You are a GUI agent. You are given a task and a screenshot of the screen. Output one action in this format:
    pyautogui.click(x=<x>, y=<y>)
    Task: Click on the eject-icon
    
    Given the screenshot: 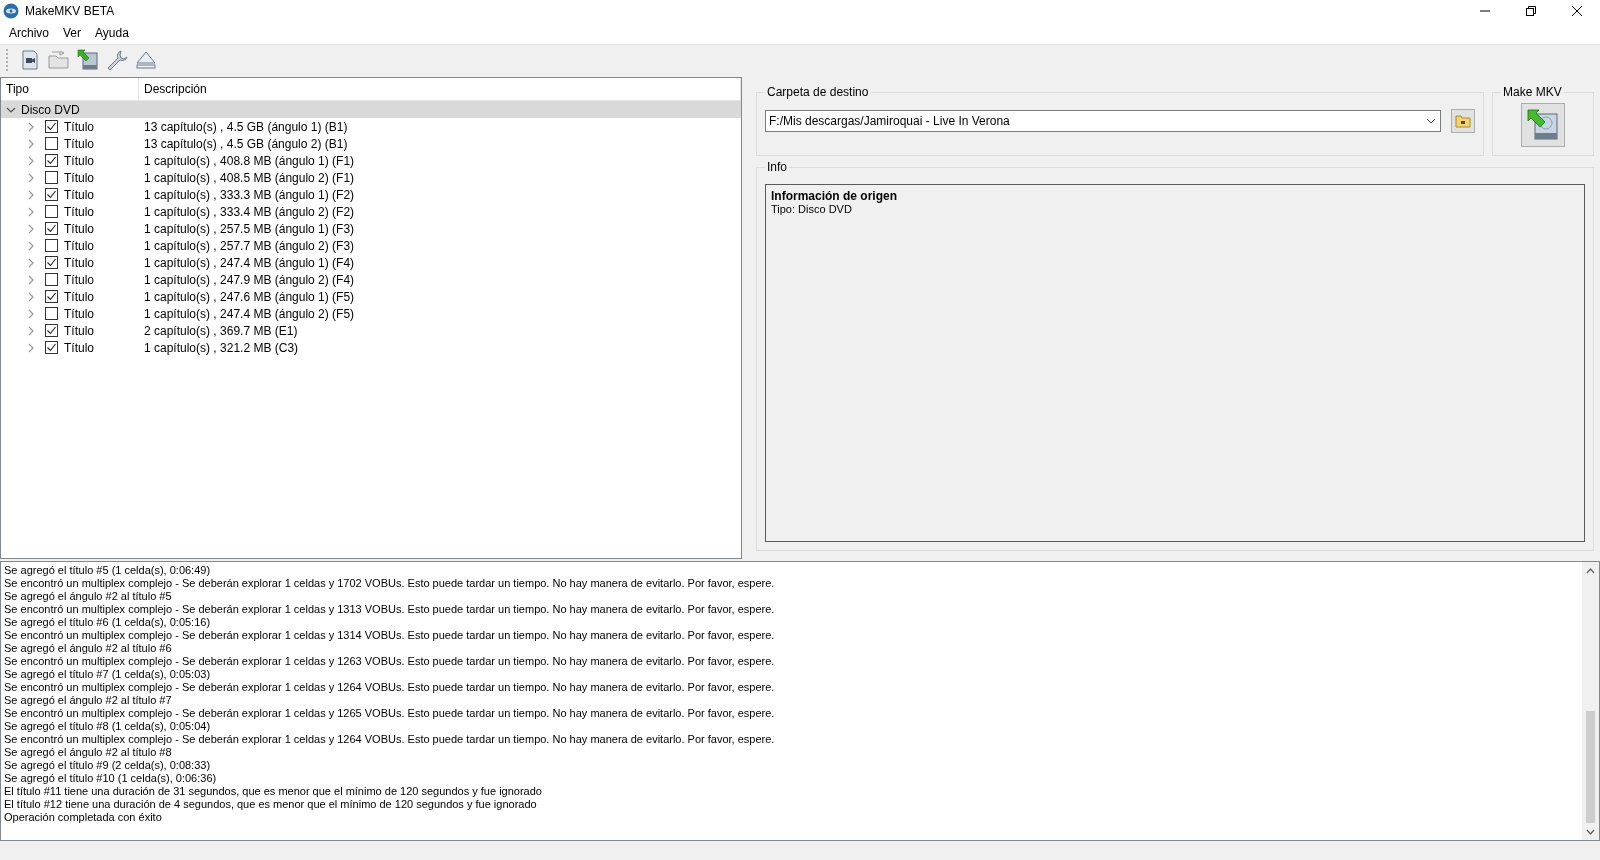 What is the action you would take?
    pyautogui.click(x=145, y=60)
    